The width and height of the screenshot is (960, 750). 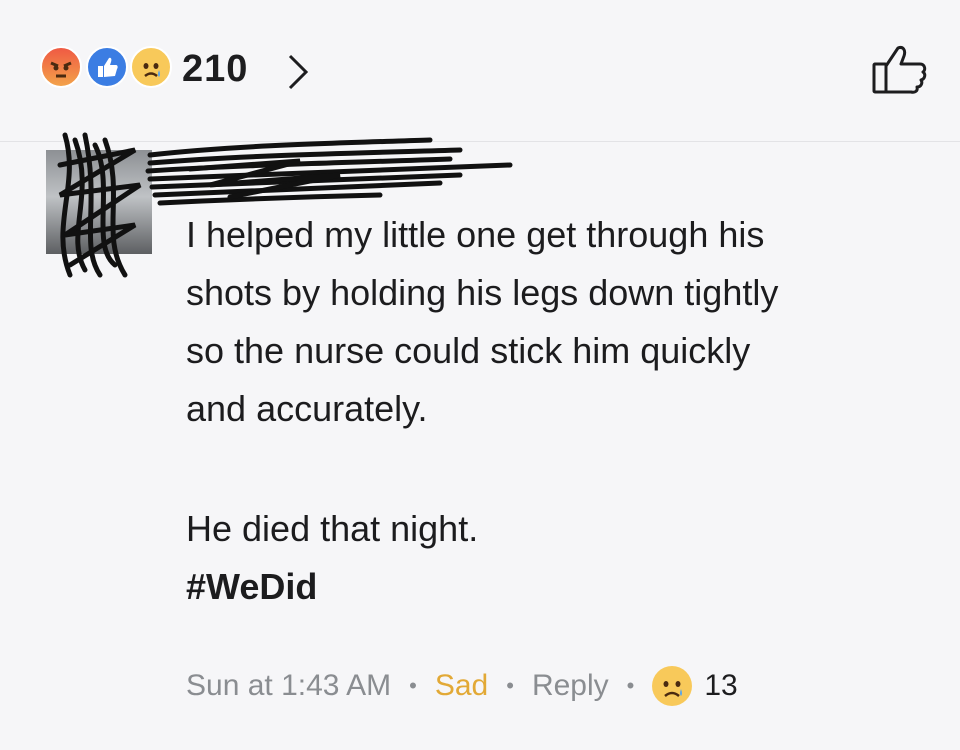 What do you see at coordinates (556, 587) in the screenshot?
I see `hashtag-link: #WeDid` at bounding box center [556, 587].